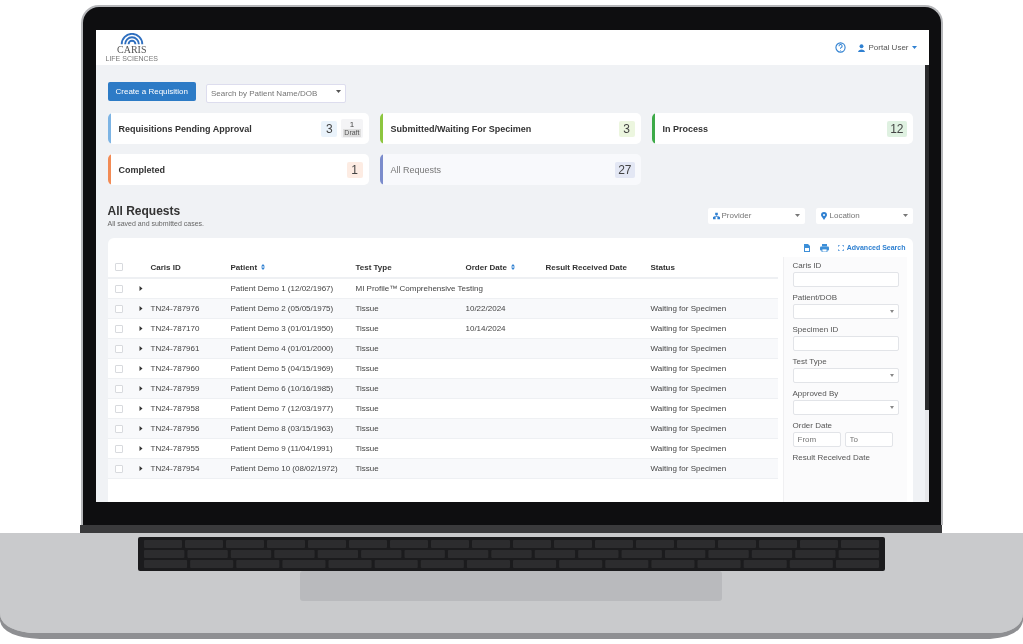 The image size is (1023, 644). I want to click on date-from-field: From, so click(816, 439).